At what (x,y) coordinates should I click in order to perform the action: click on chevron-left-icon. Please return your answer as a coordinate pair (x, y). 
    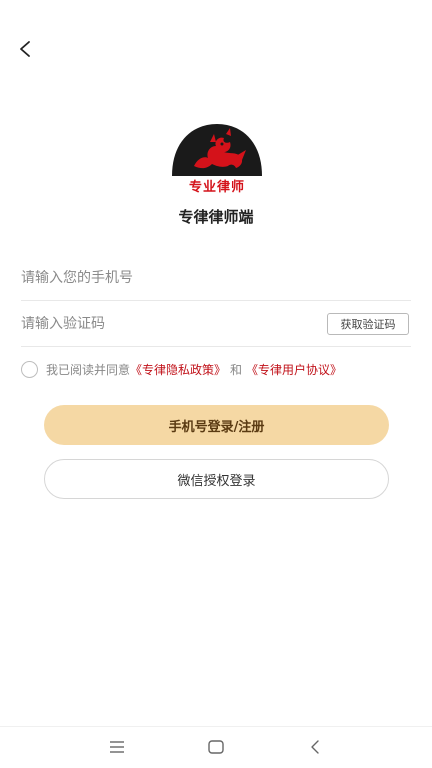
    Looking at the image, I should click on (25, 49).